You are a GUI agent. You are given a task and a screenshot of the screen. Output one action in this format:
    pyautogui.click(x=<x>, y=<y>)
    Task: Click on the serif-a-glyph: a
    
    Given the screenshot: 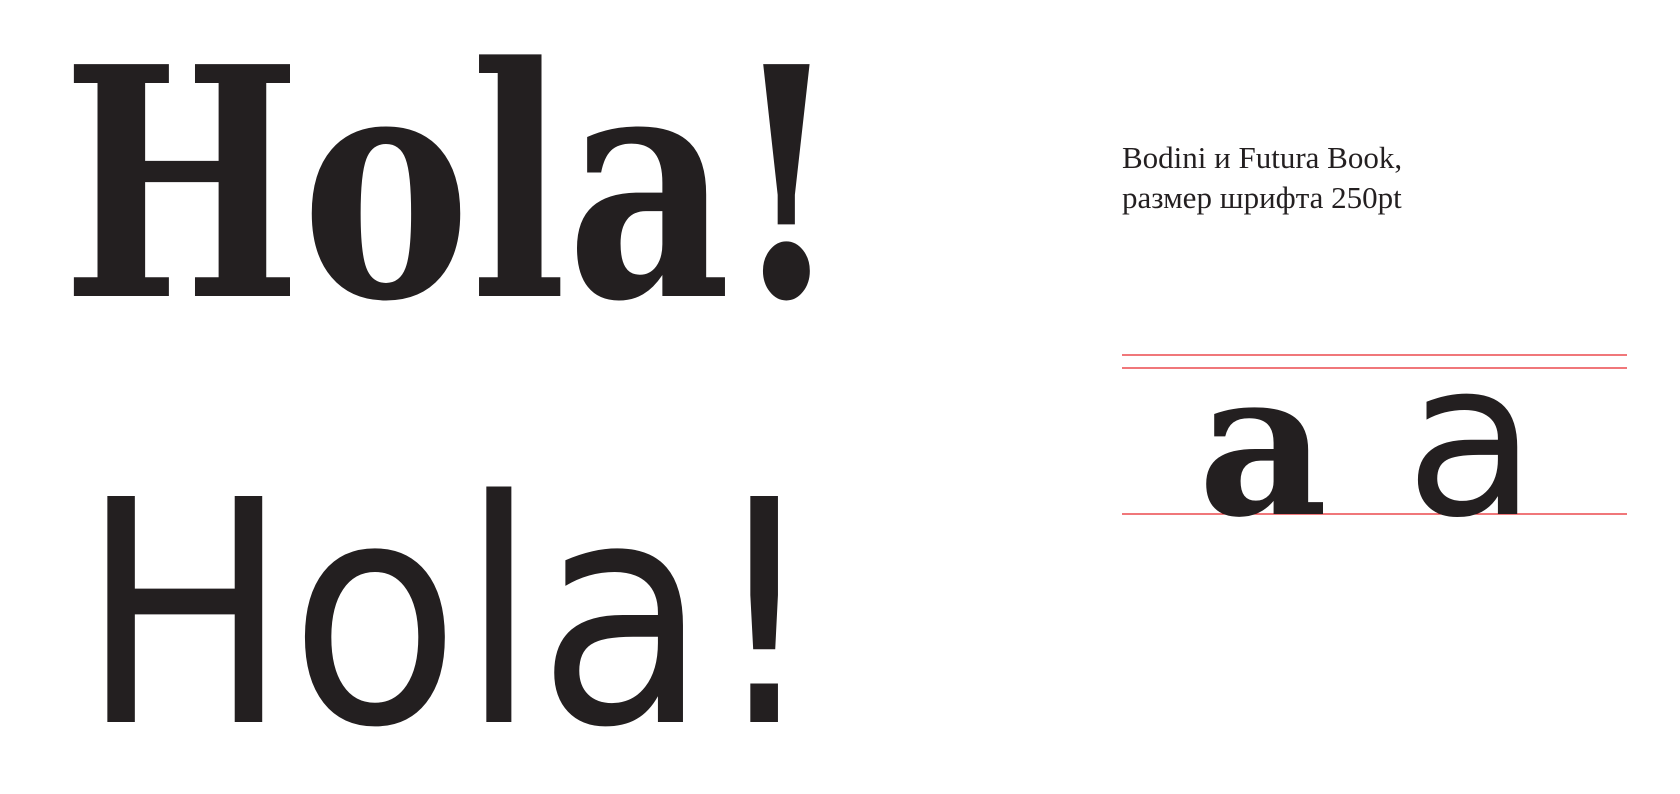 What is the action you would take?
    pyautogui.click(x=1263, y=444)
    